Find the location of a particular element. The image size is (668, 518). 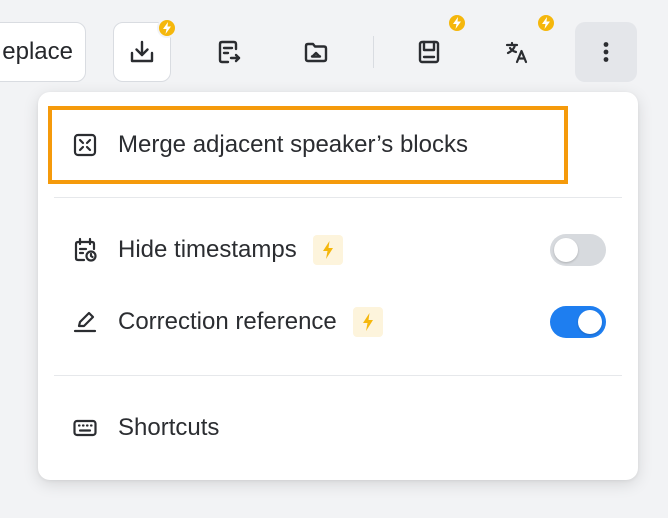

menu-item-correction-reference: Correction reference is located at coordinates (338, 322).